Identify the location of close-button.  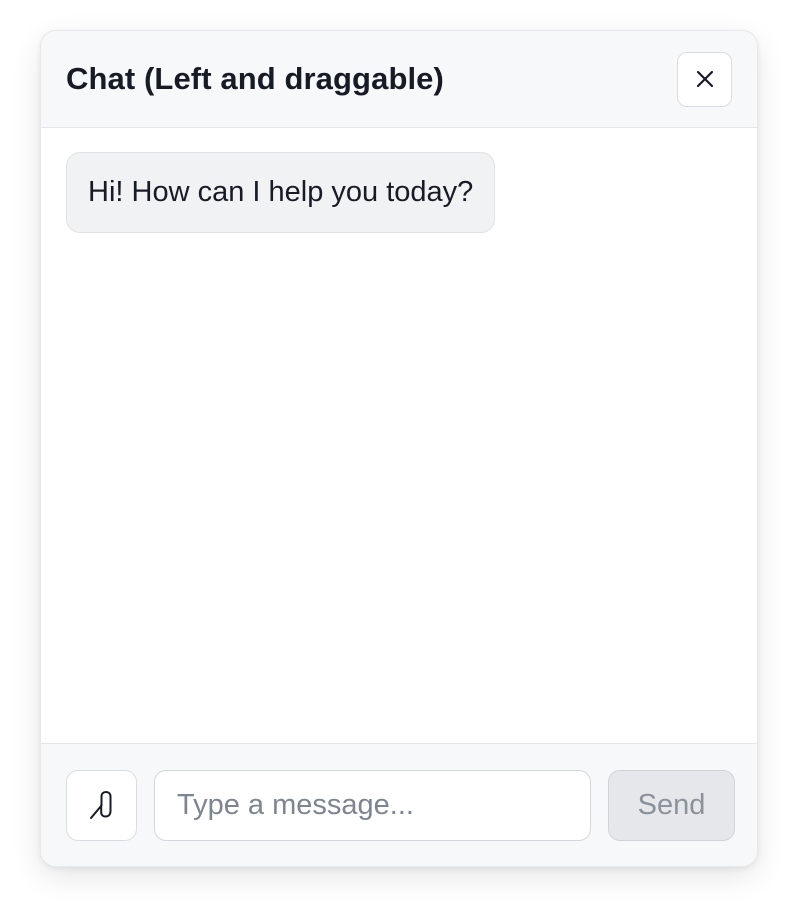
(704, 79).